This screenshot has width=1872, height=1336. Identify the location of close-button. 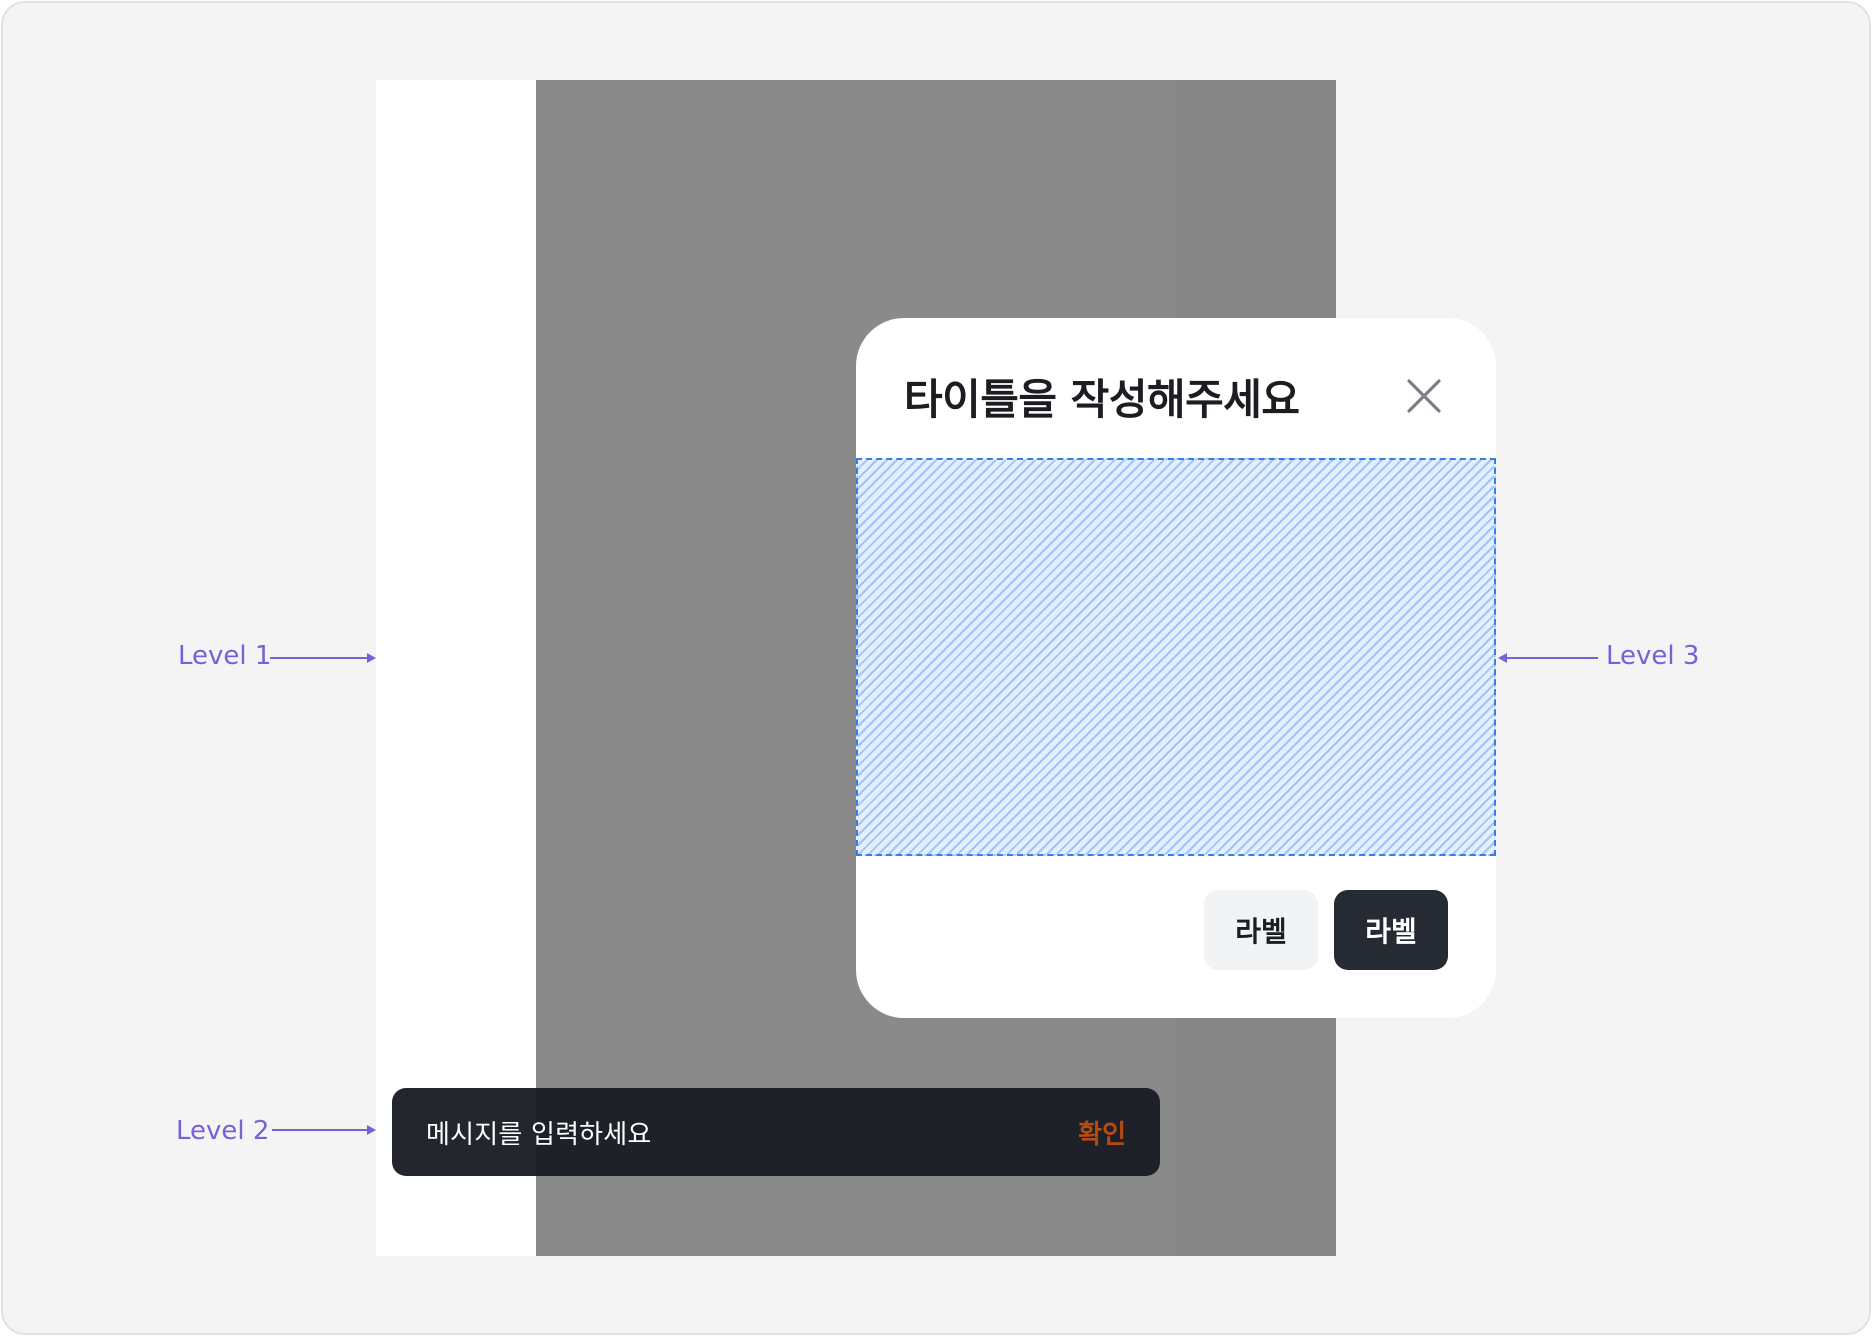
(1424, 396).